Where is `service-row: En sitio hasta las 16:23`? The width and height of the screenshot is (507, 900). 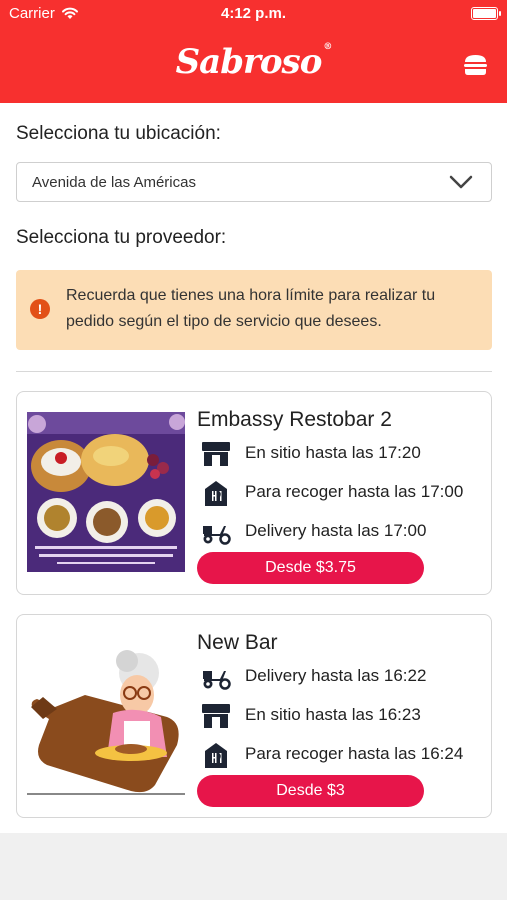 service-row: En sitio hasta las 16:23 is located at coordinates (345, 716).